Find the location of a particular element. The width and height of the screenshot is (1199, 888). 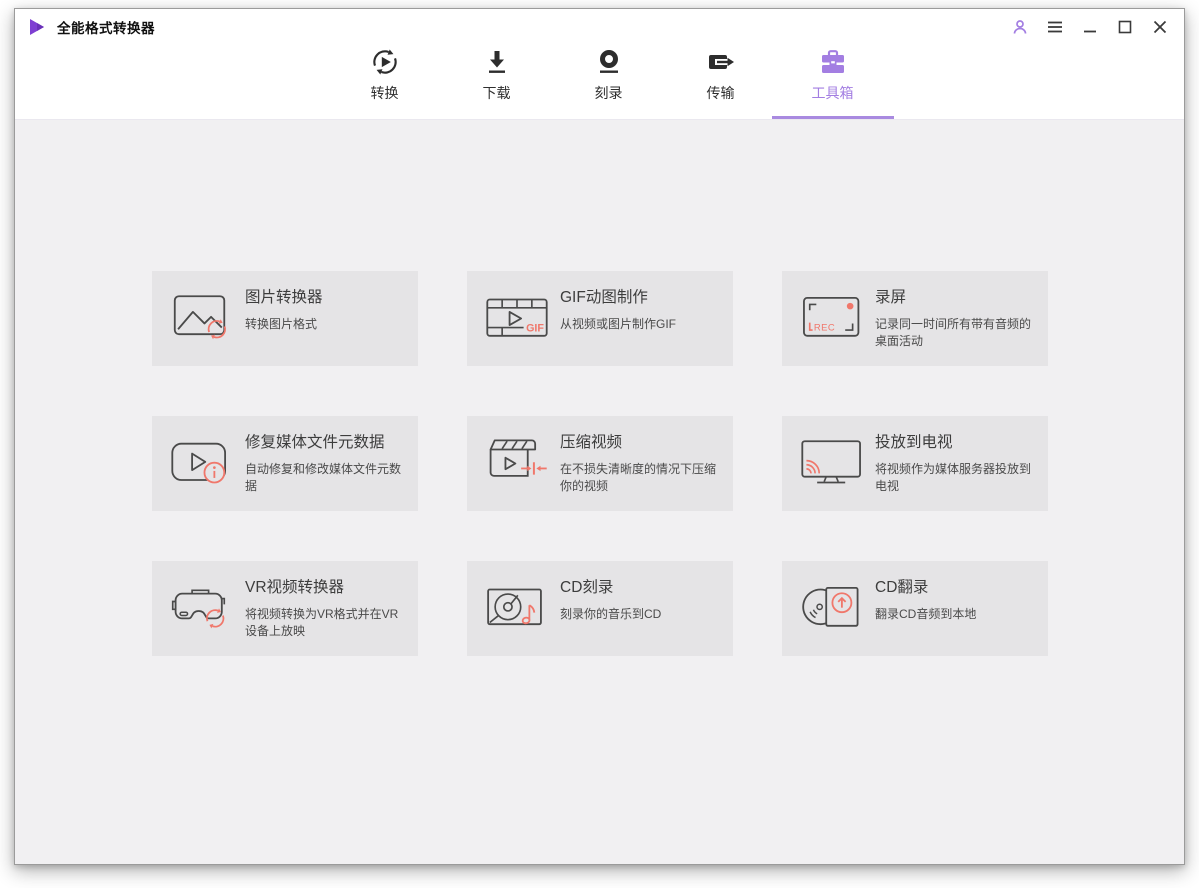

tool-desc: 翻录CD音频到本地 is located at coordinates (926, 614).